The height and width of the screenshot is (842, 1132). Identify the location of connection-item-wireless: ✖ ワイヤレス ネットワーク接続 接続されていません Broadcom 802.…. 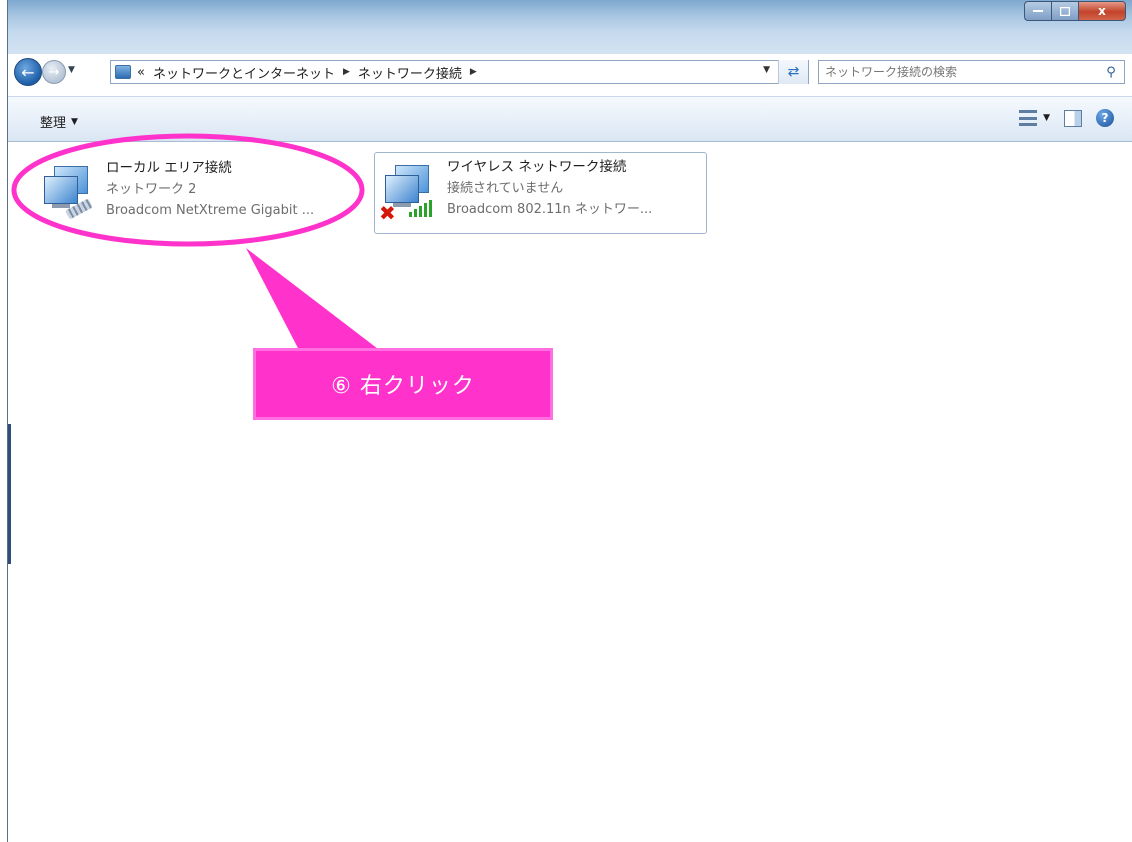
(540, 193).